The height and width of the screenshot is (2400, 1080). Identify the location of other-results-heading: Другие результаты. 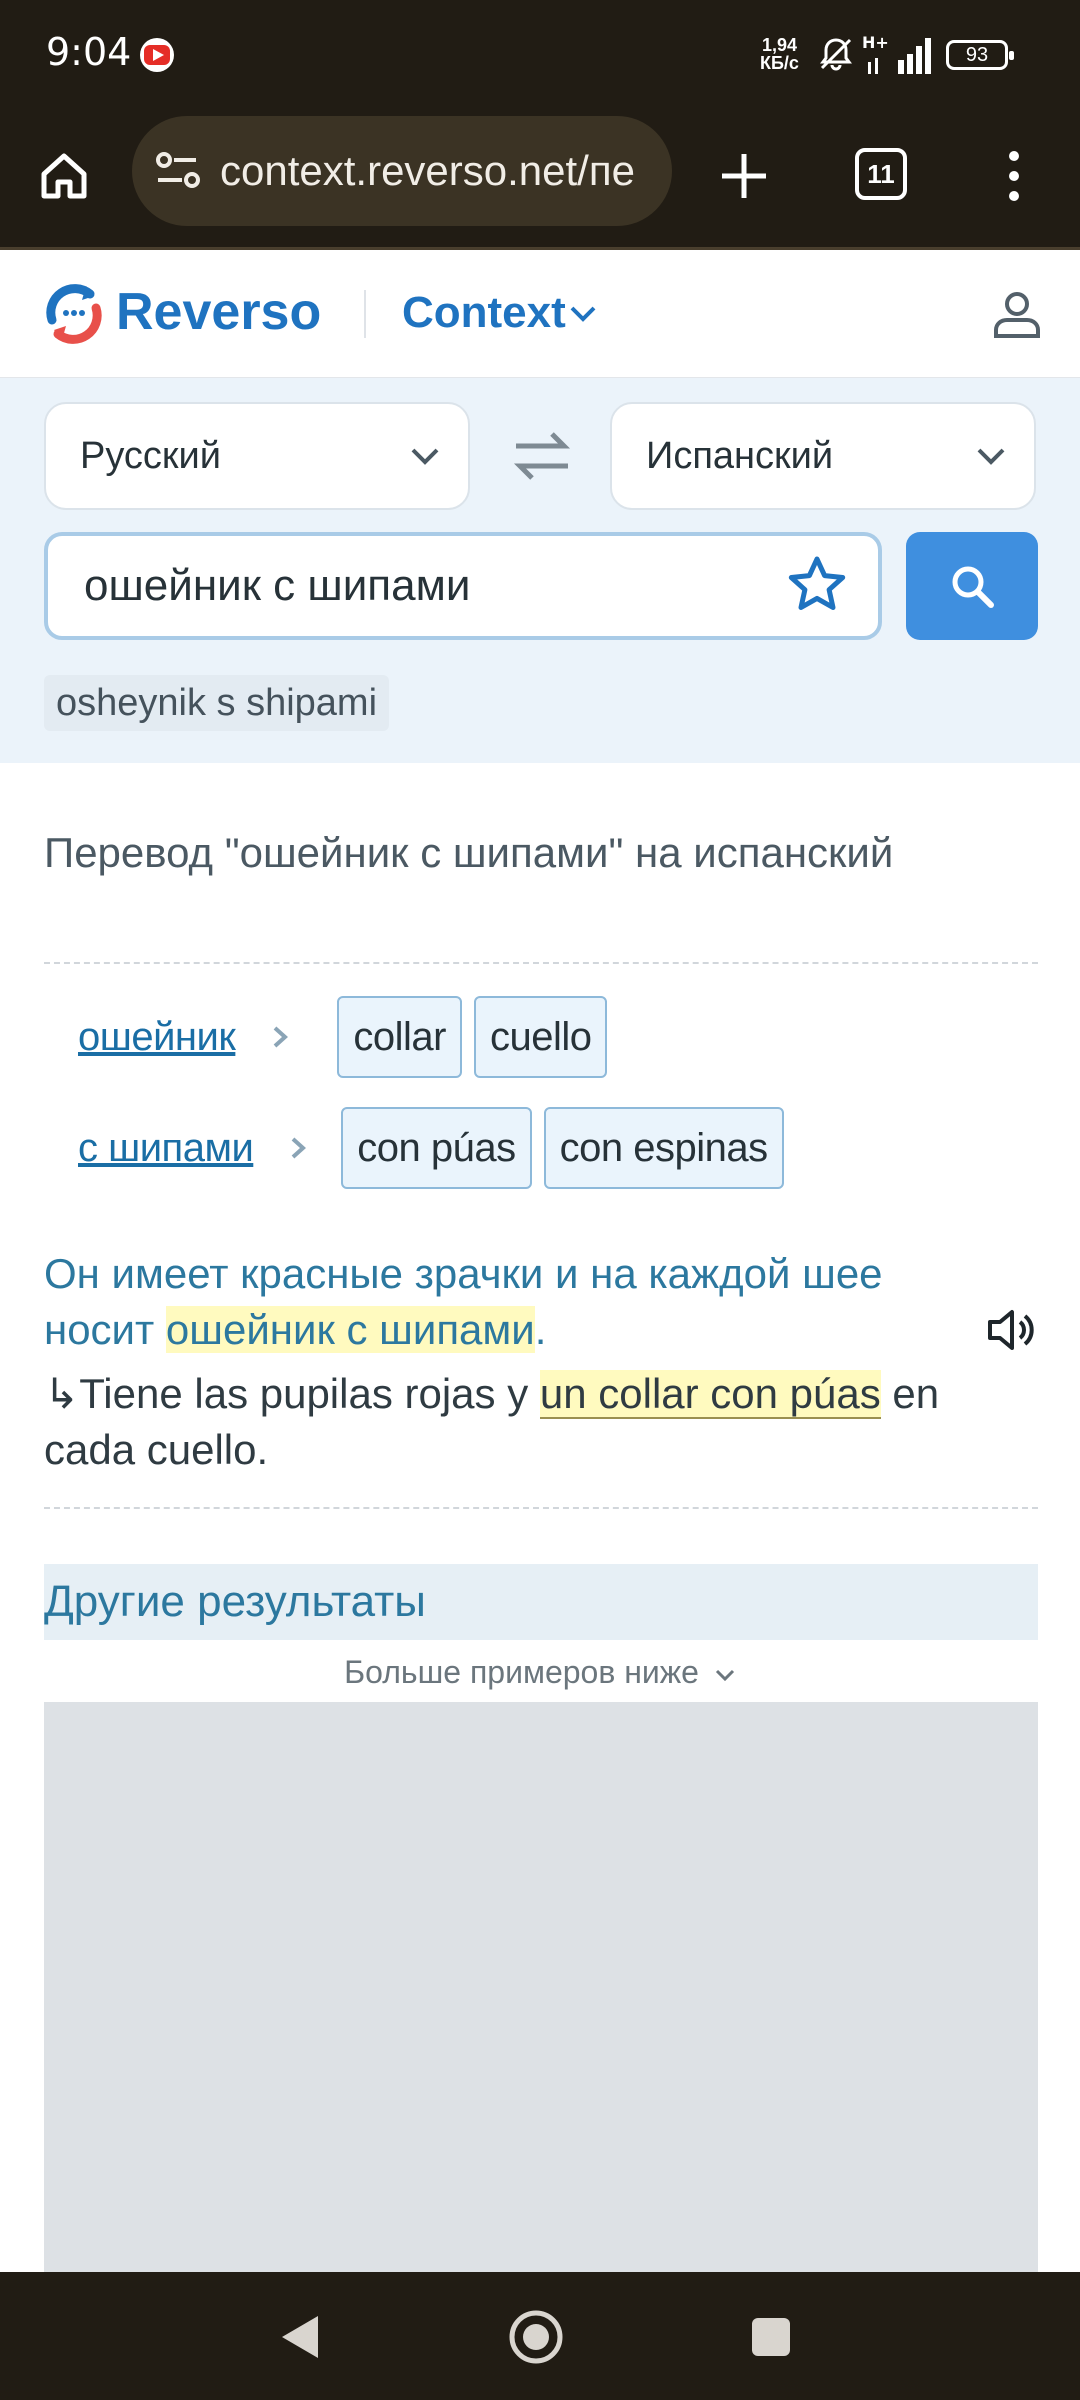
(541, 1602).